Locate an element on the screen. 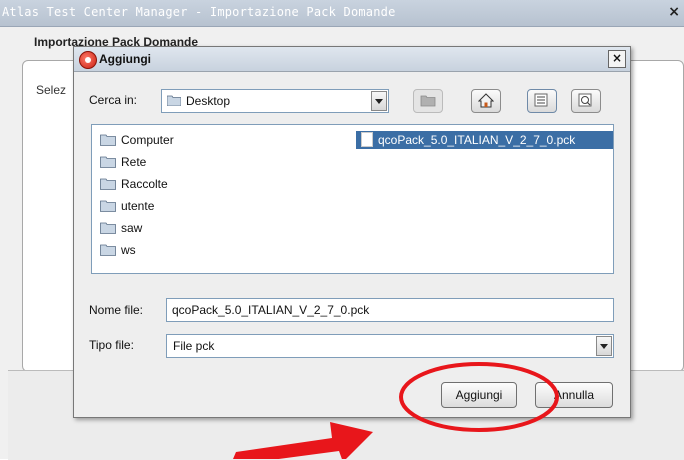 This screenshot has height=460, width=684. file-type-dropdown: File pck is located at coordinates (390, 346).